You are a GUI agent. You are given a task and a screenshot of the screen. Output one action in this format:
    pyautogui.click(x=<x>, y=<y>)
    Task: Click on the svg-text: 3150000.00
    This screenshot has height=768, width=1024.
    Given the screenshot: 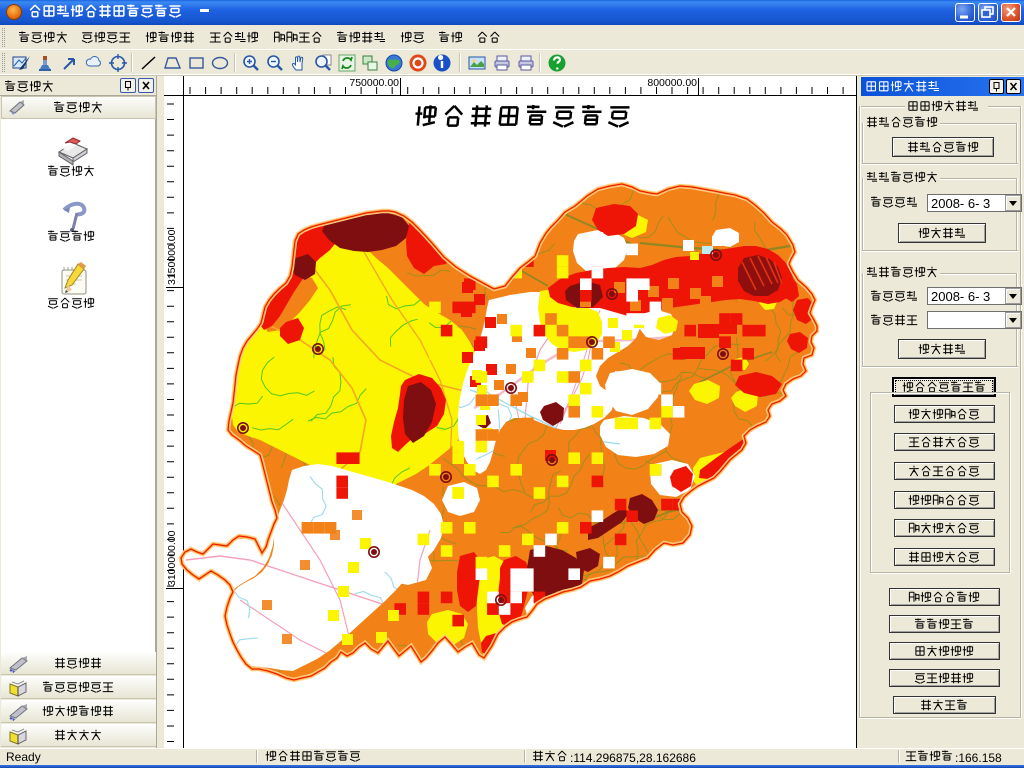 What is the action you would take?
    pyautogui.click(x=172, y=257)
    